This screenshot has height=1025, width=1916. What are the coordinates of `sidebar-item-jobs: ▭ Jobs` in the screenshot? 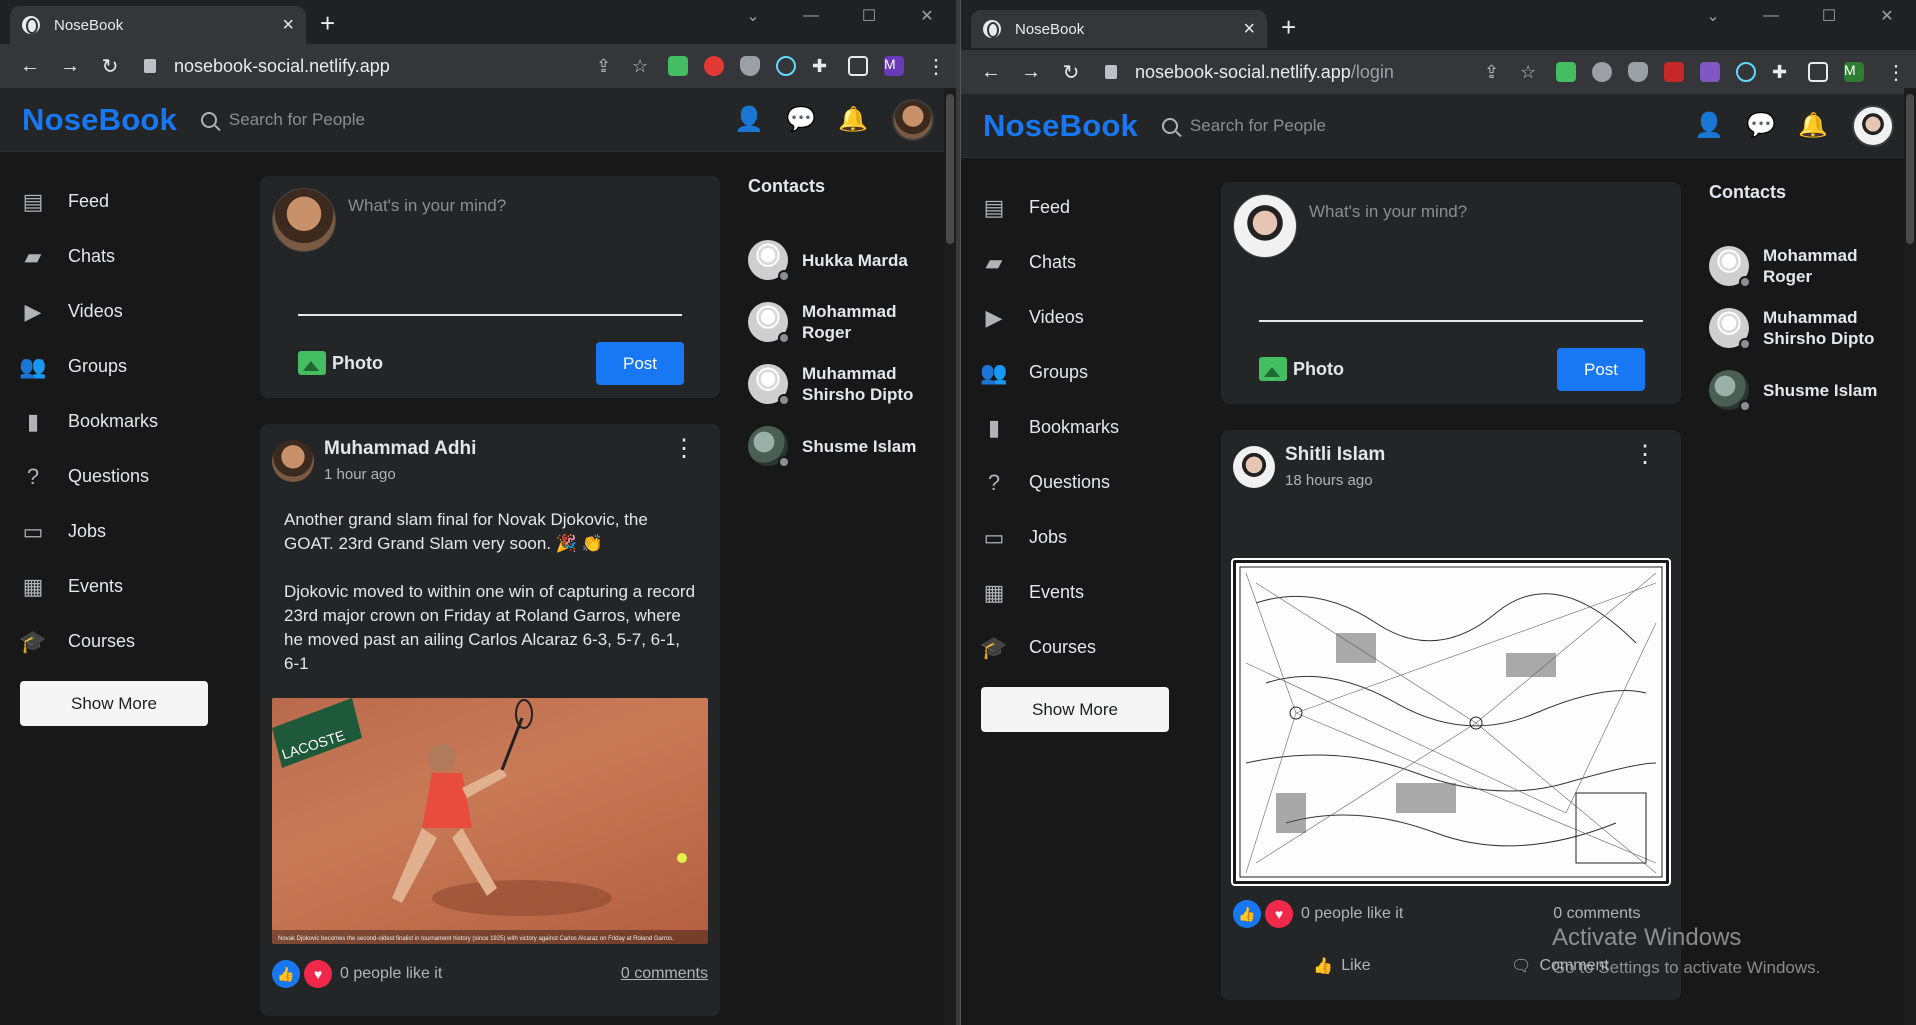 It's located at (120, 531).